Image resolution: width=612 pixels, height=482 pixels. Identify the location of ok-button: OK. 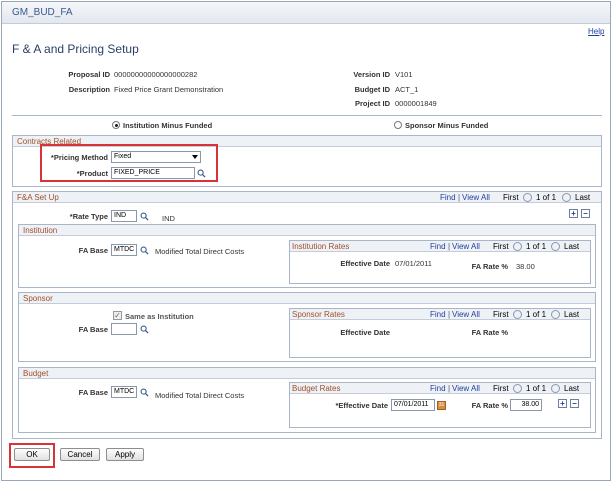
(32, 454).